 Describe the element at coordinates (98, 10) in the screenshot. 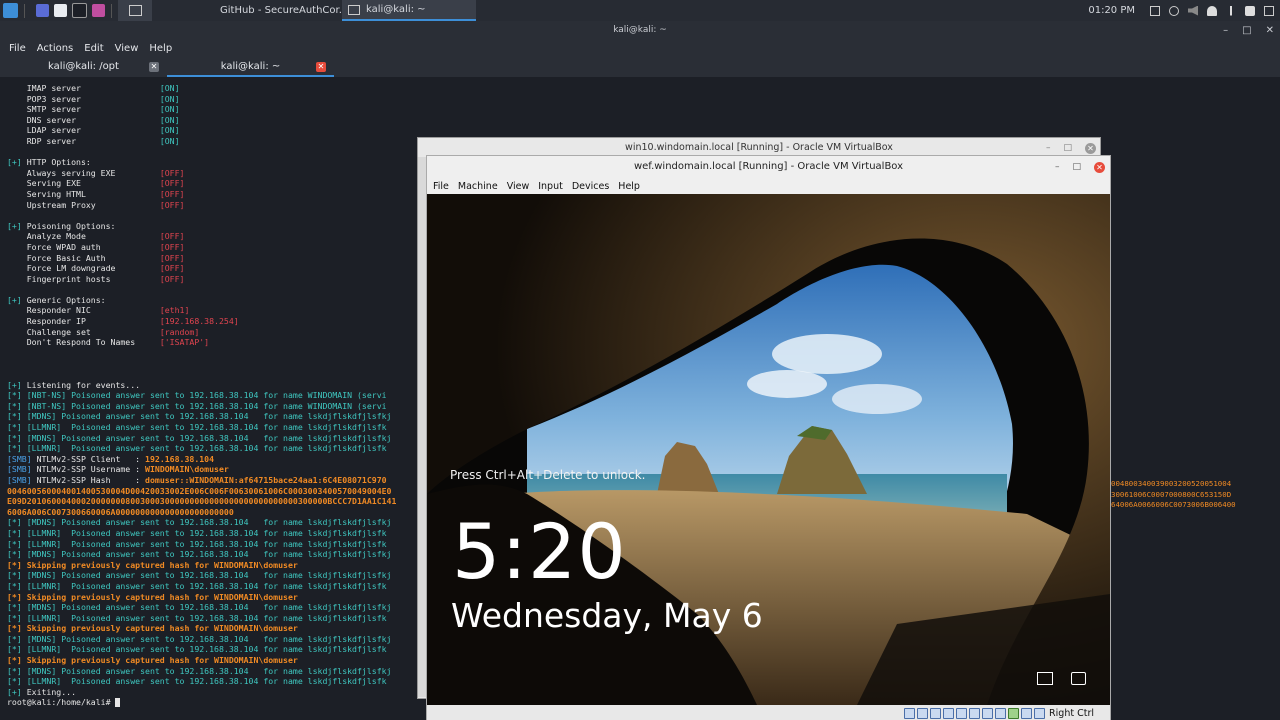

I see `browser-launcher-icon` at that location.